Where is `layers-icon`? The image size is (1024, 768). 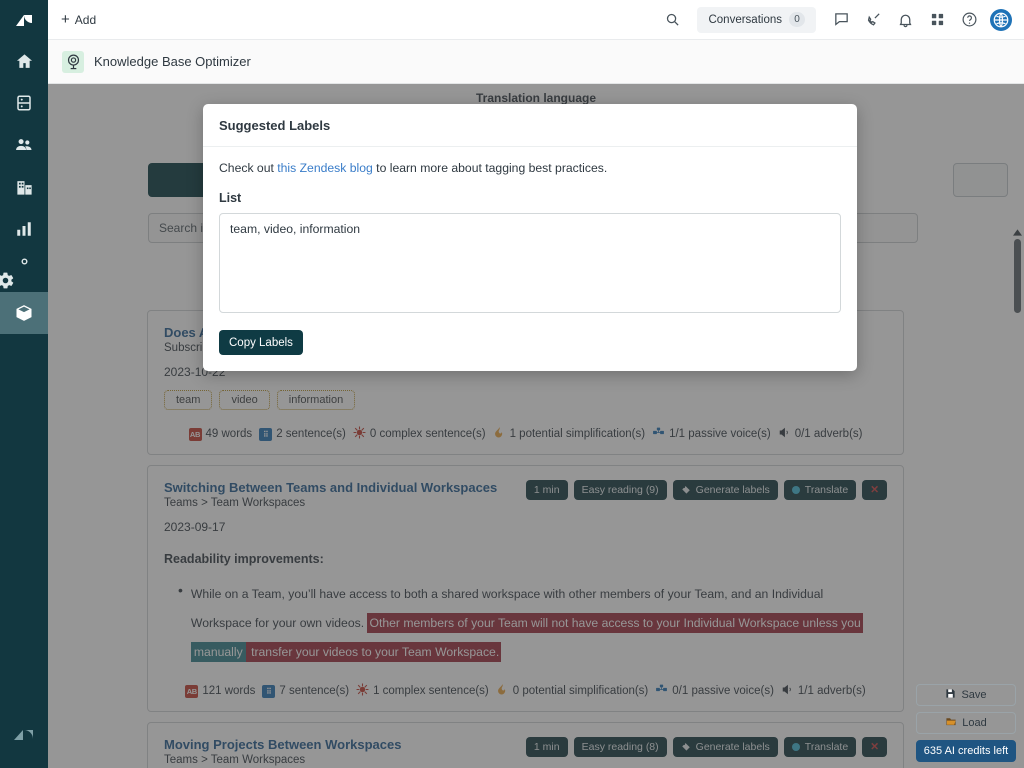
layers-icon is located at coordinates (24, 103).